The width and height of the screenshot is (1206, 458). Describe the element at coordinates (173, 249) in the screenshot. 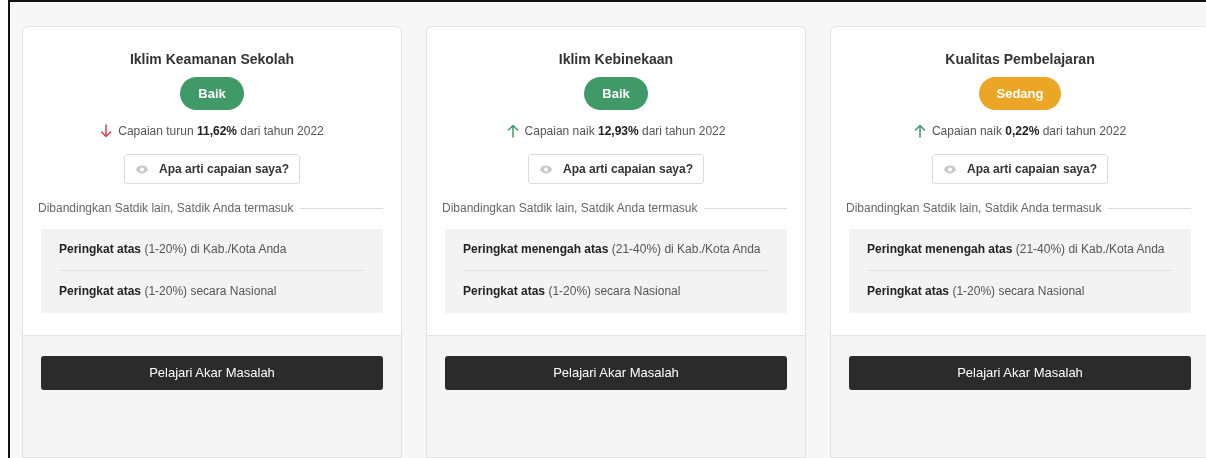

I see `ranking-text: Peringkat atas (1-20%) di Kab./Kota Anda` at that location.